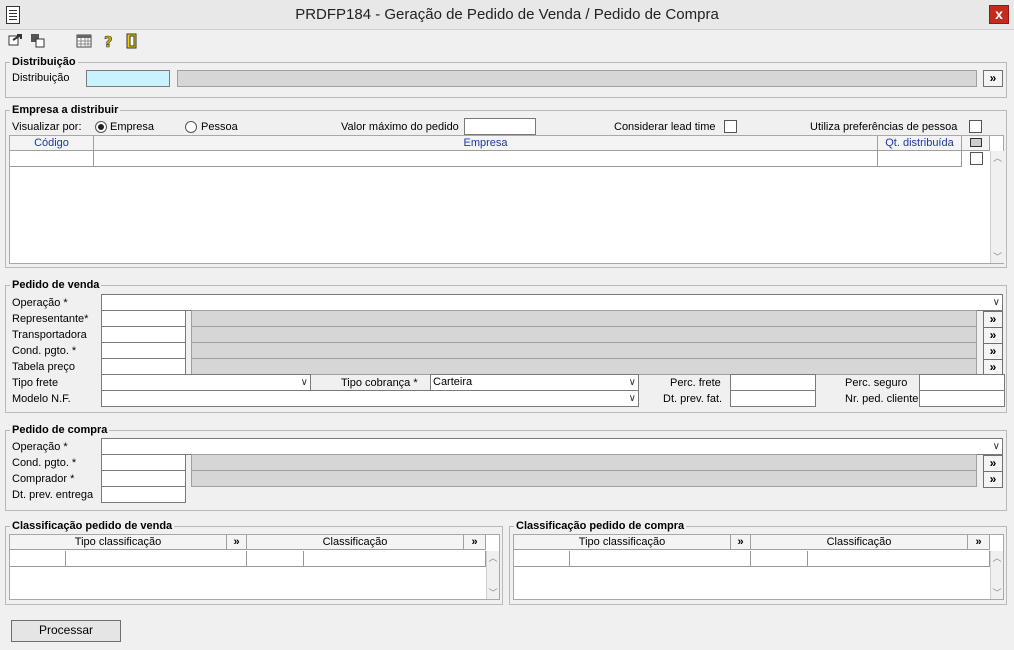 Image resolution: width=1014 pixels, height=650 pixels. Describe the element at coordinates (773, 382) in the screenshot. I see `perc-frete-input` at that location.